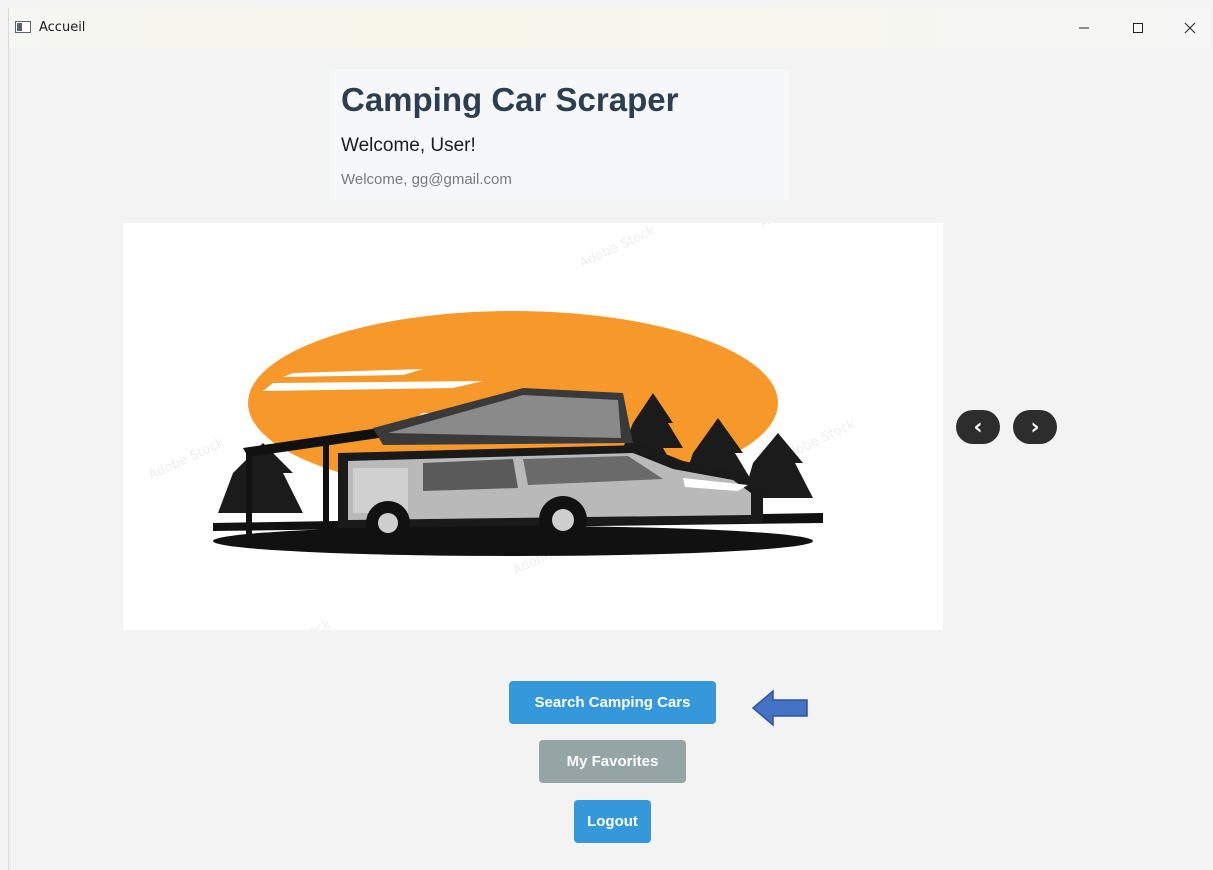 The height and width of the screenshot is (870, 1213). I want to click on minimize-icon, so click(1084, 28).